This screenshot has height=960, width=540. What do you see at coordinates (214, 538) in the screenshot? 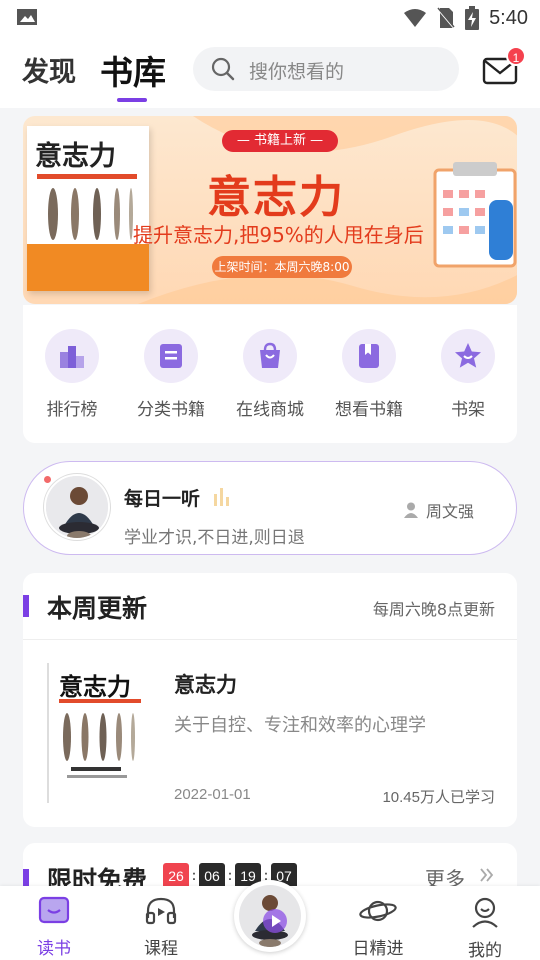
I see `daily-listen-subtitle: 学业才识,不日进,则日退` at bounding box center [214, 538].